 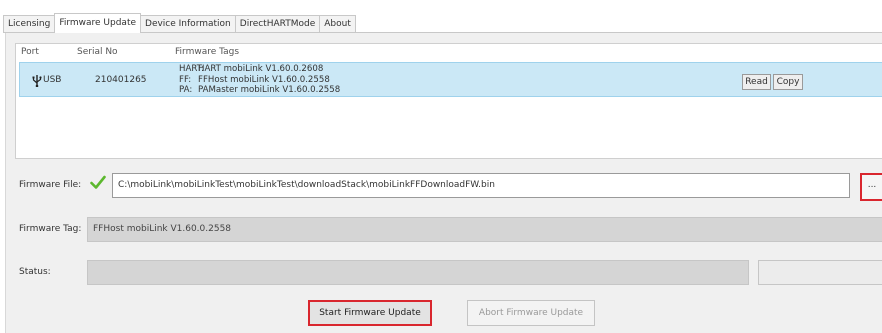 I want to click on tab-licensing: Licensing, so click(x=29, y=24).